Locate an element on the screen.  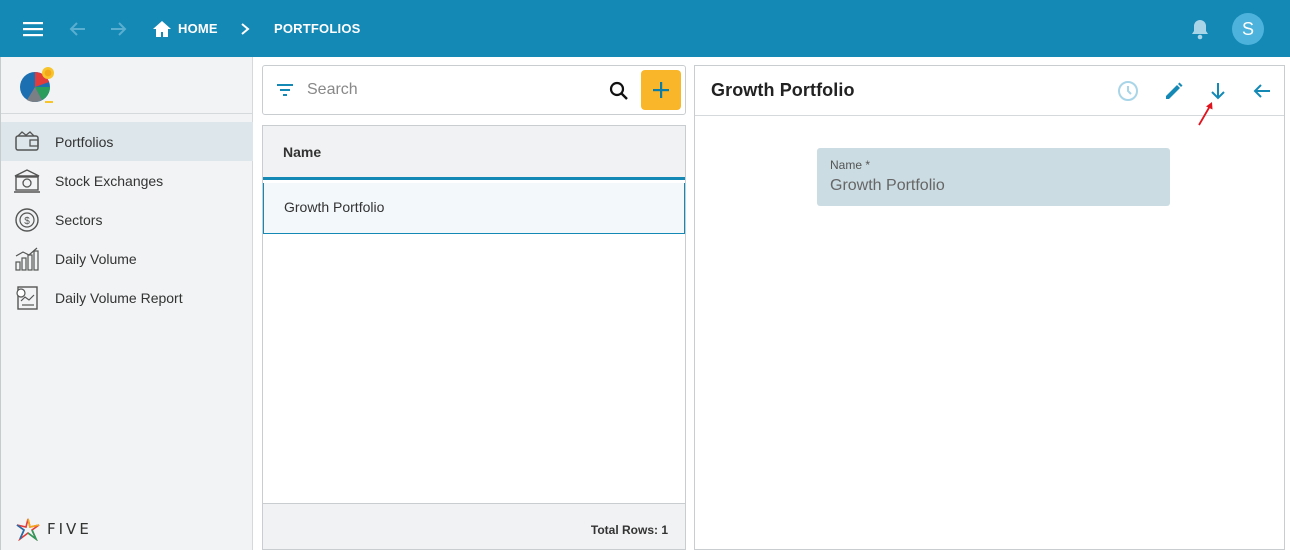
detail-title: Growth Portfolio is located at coordinates (783, 90).